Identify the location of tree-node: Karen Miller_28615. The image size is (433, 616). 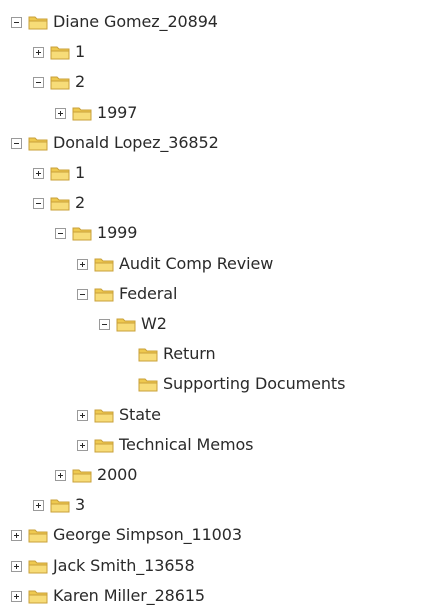
(108, 596).